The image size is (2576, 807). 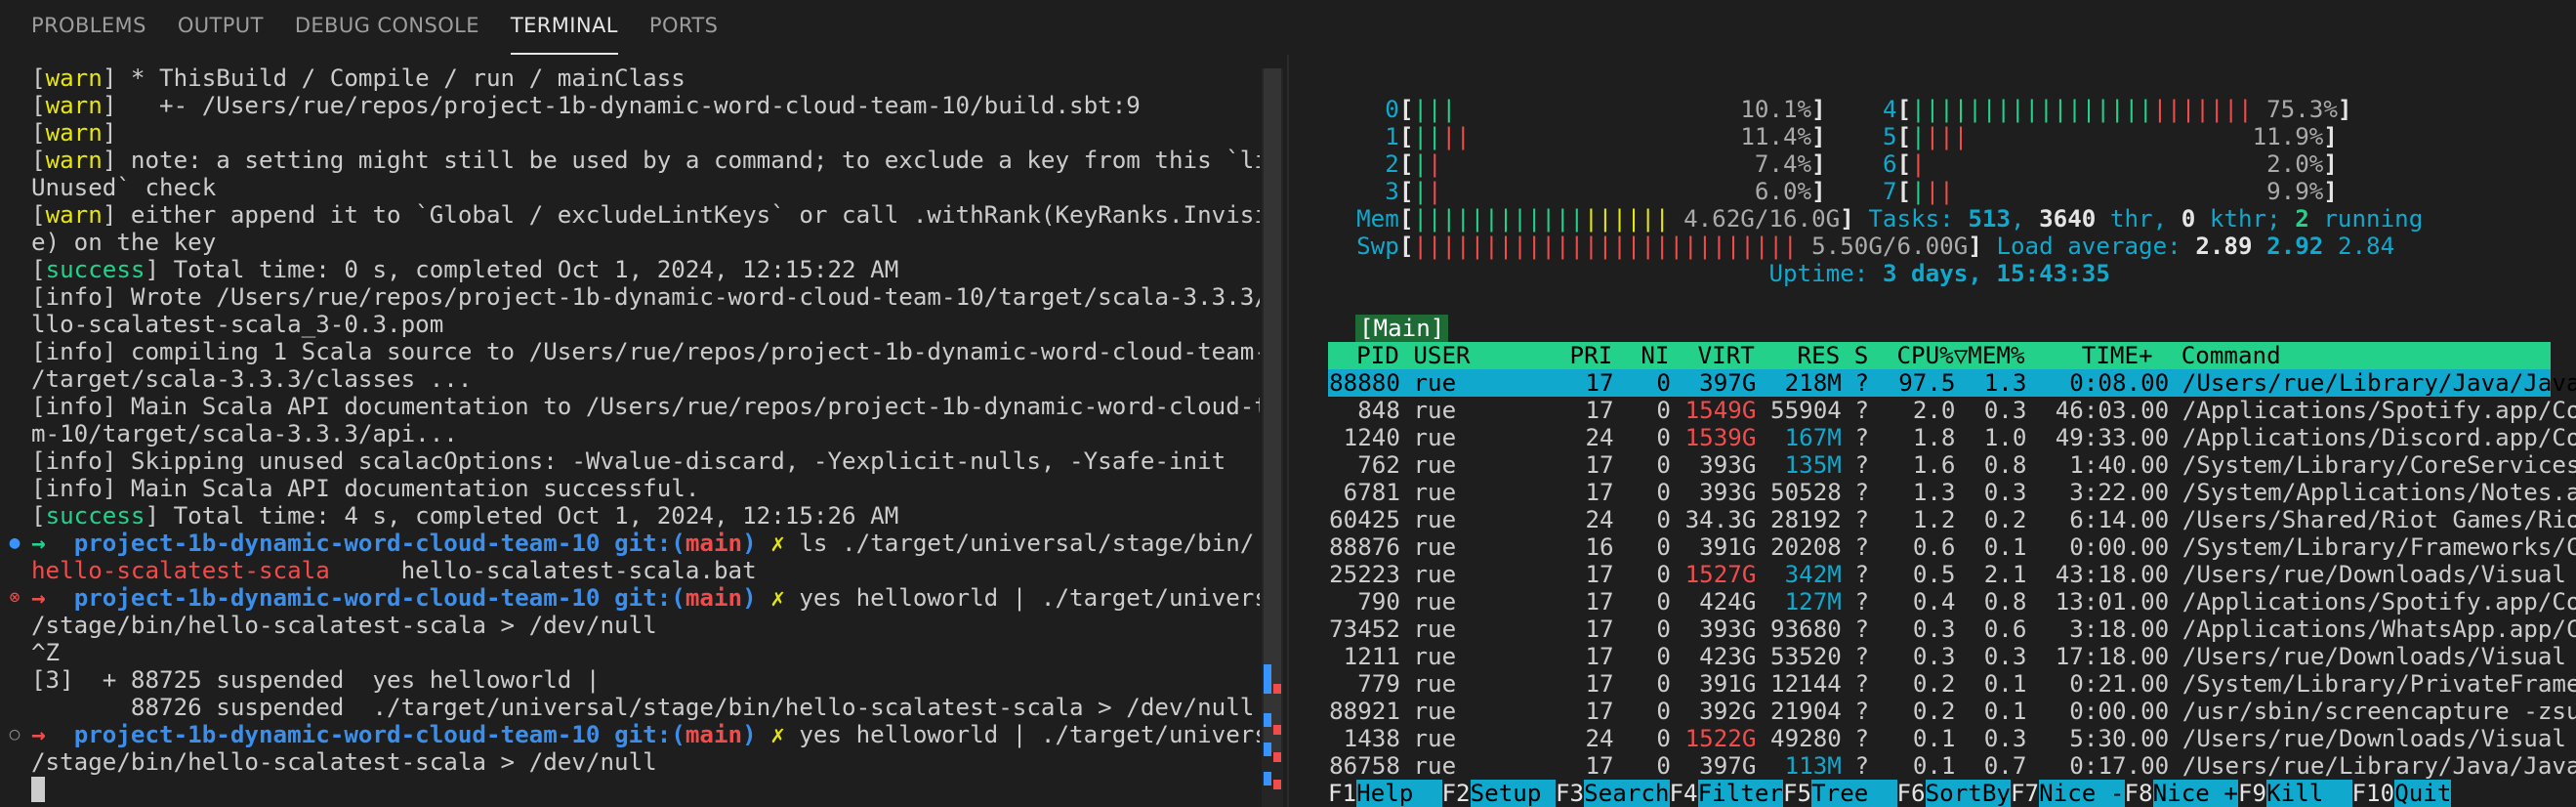 I want to click on cpu-cell: 97.5, so click(x=1927, y=383).